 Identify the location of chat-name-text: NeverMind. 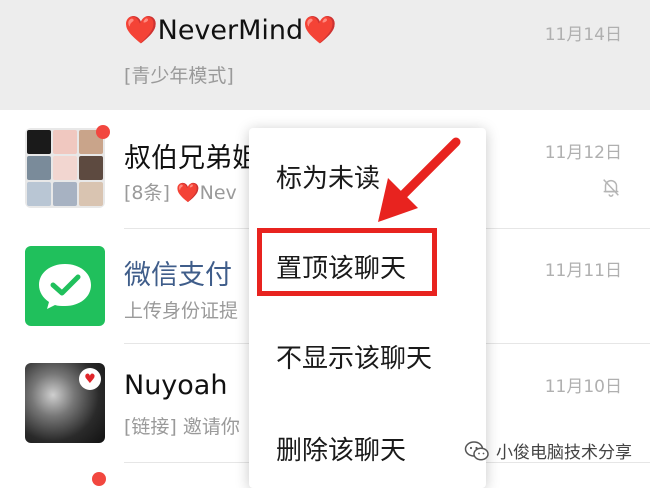
(230, 30).